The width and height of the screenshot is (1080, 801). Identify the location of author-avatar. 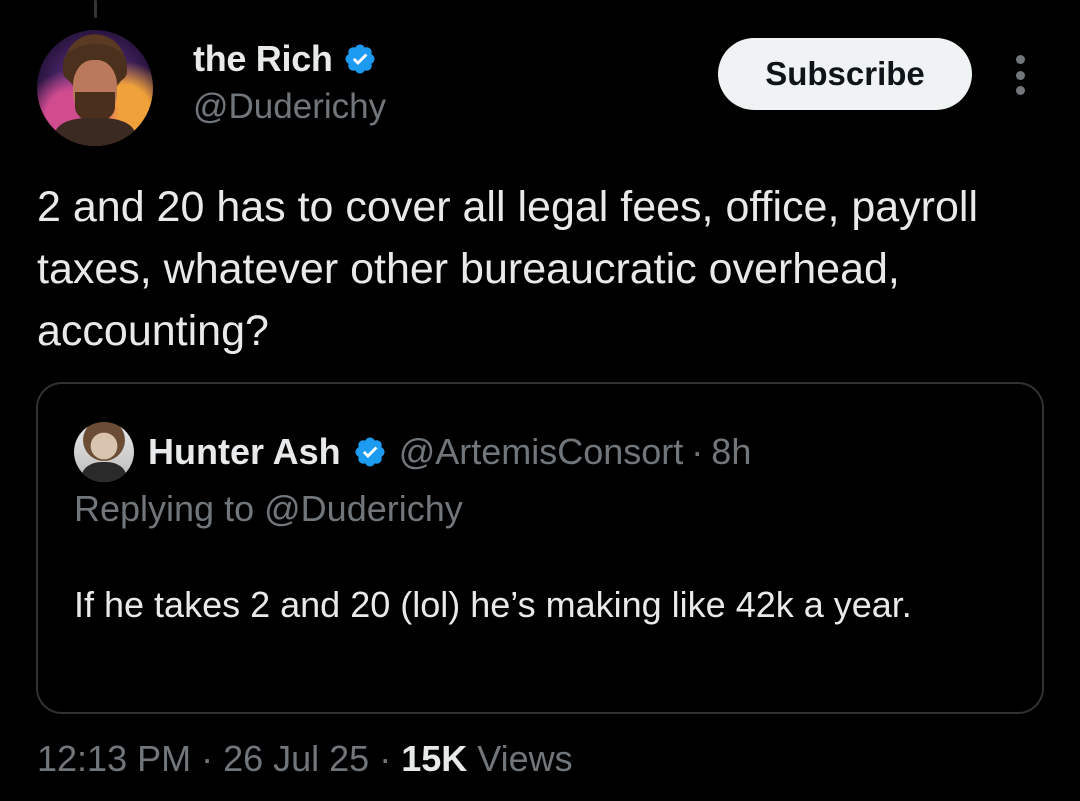
(95, 88).